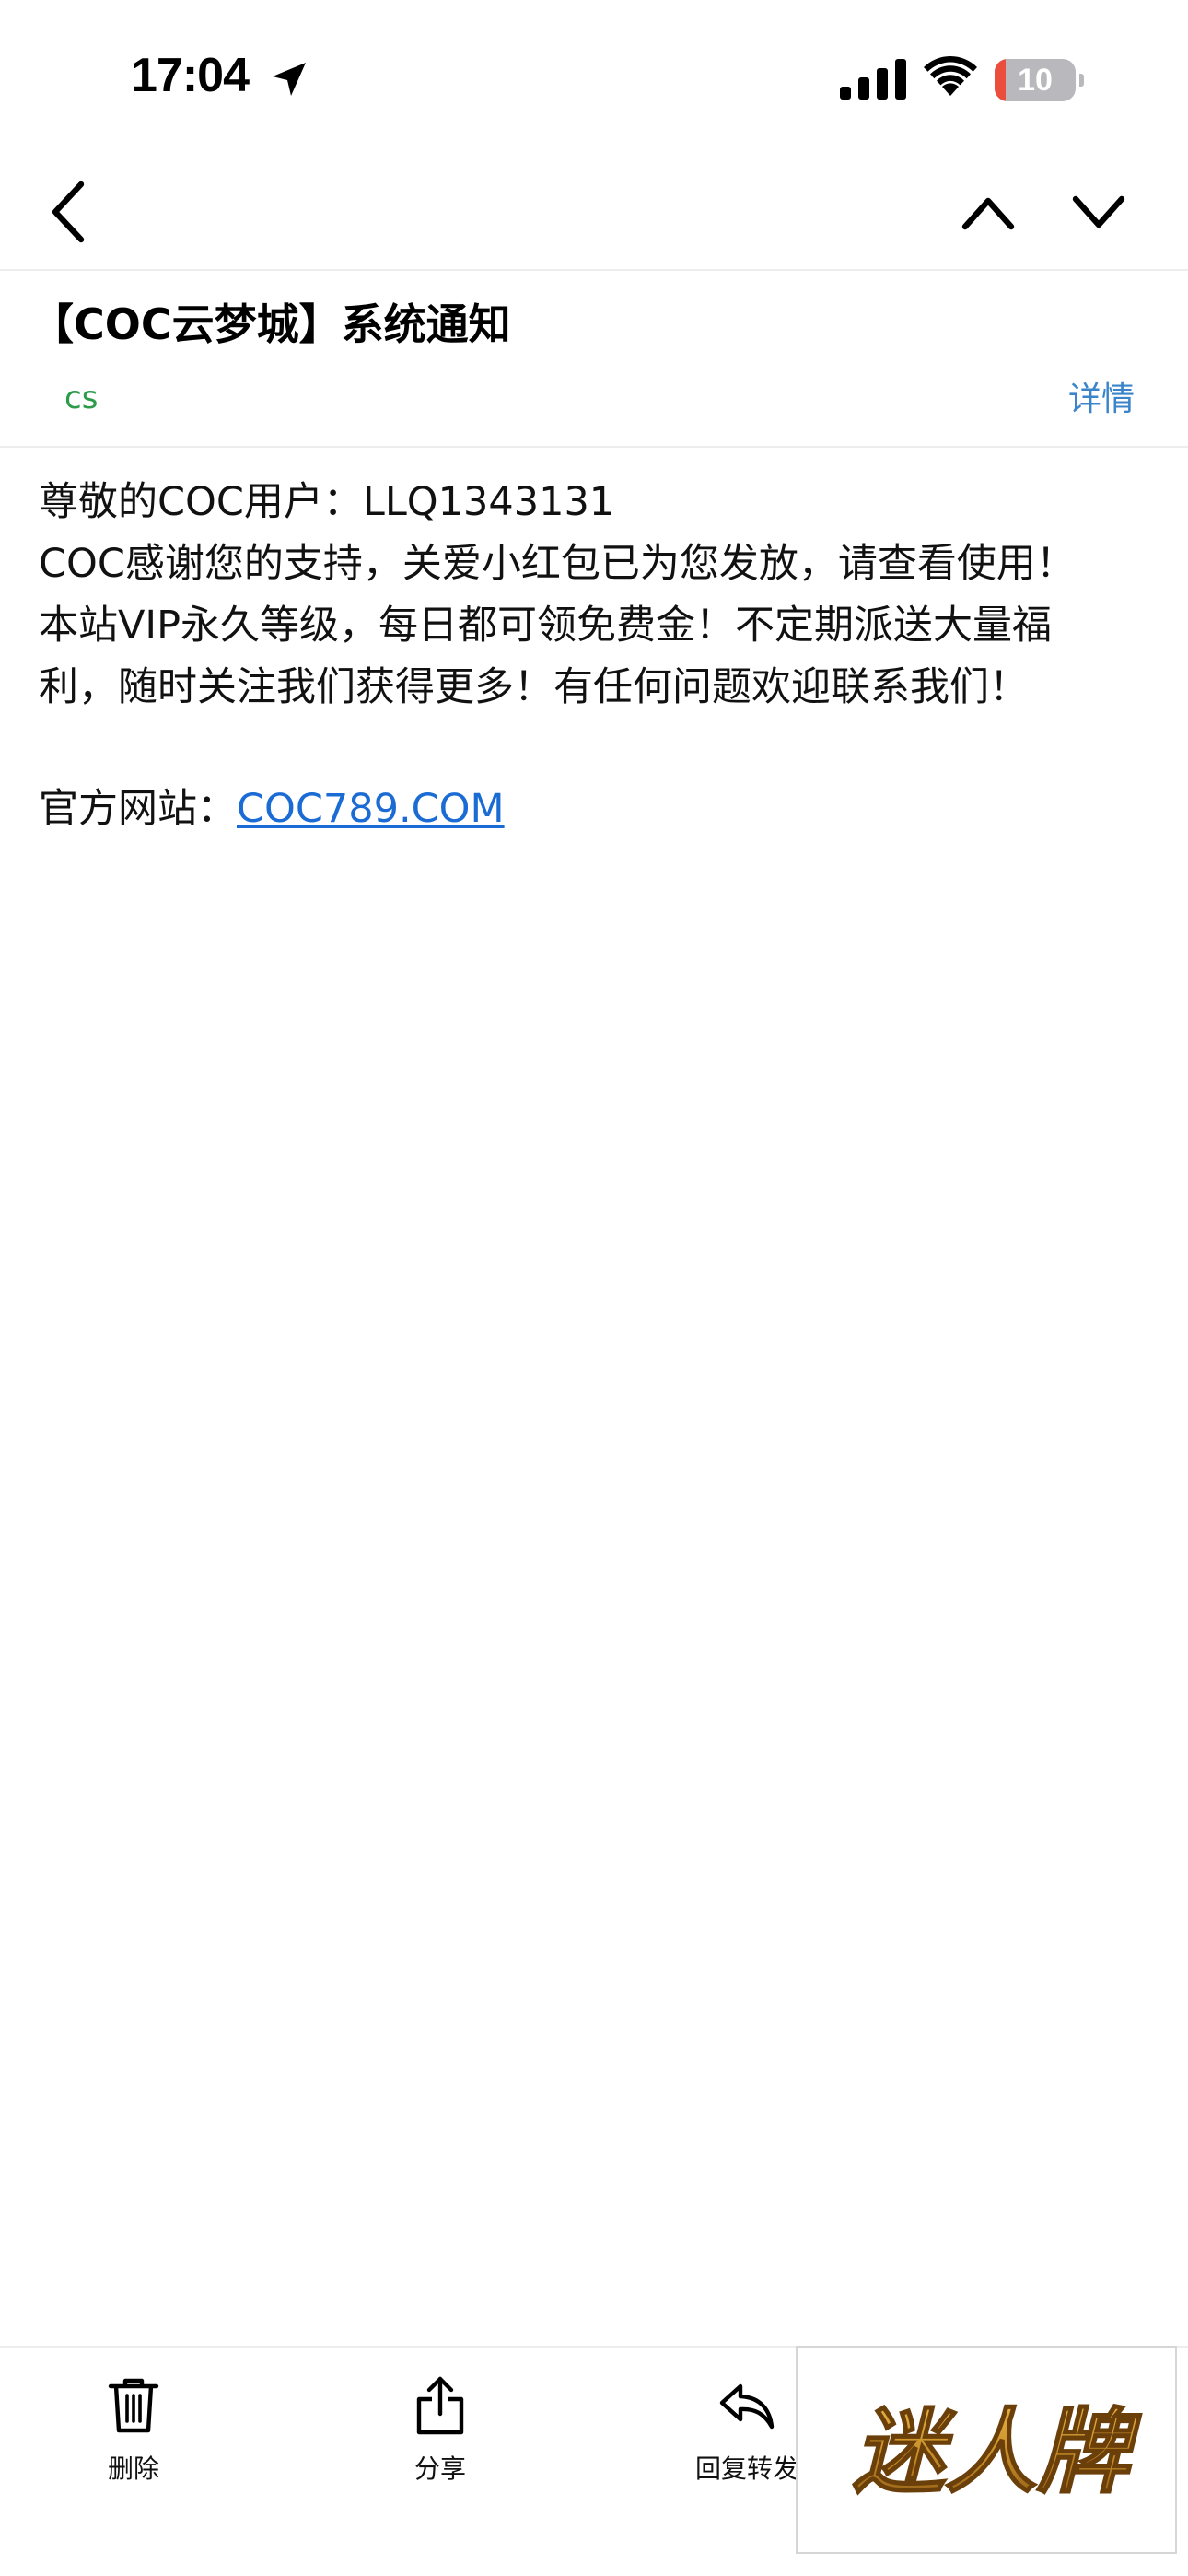 Image resolution: width=1188 pixels, height=2576 pixels. What do you see at coordinates (133, 2444) in the screenshot?
I see `delete-button: 删除` at bounding box center [133, 2444].